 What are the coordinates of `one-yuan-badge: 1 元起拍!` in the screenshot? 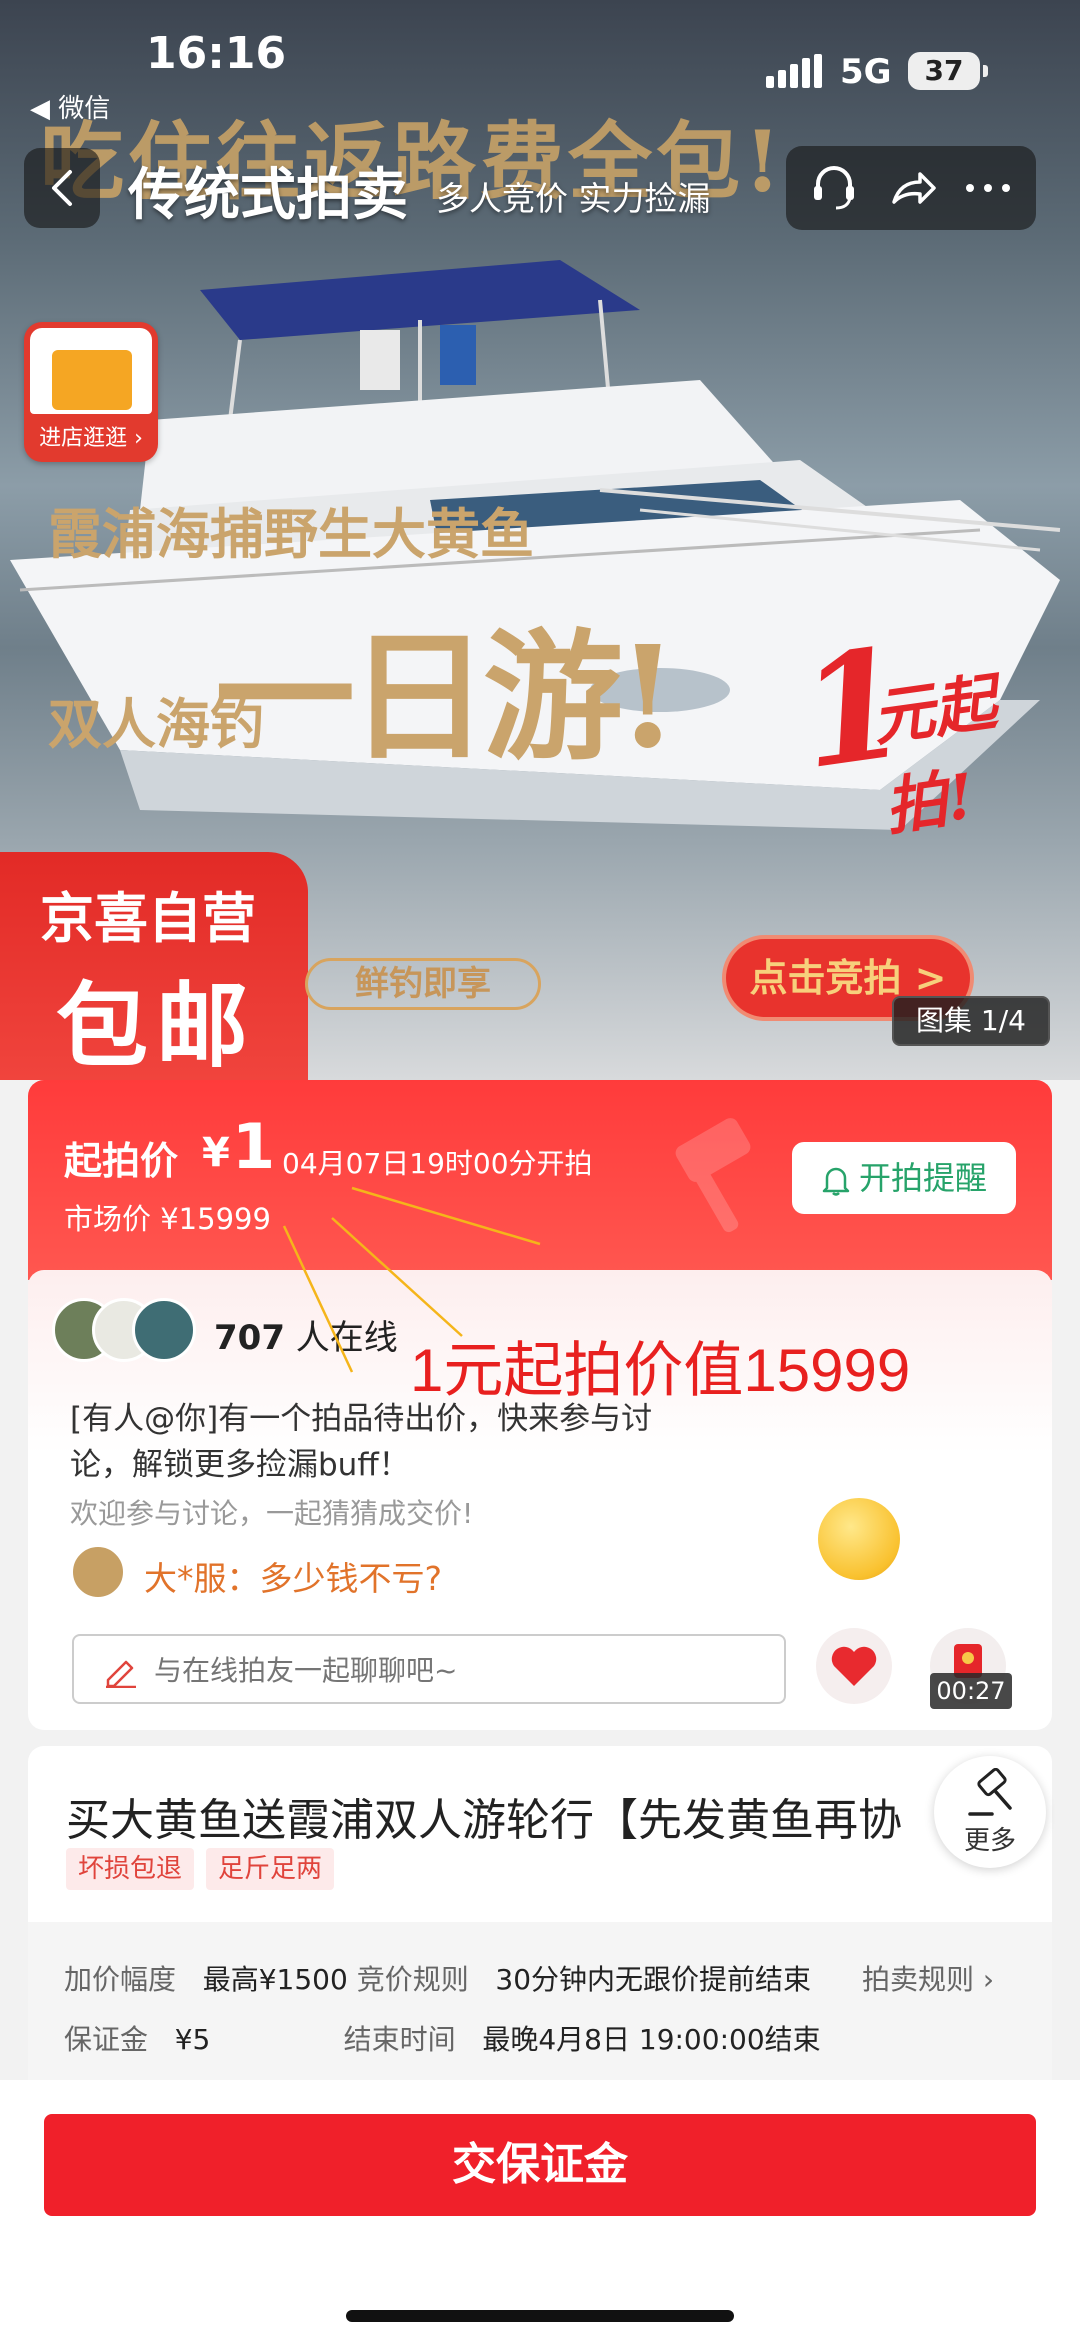 It's located at (929, 723).